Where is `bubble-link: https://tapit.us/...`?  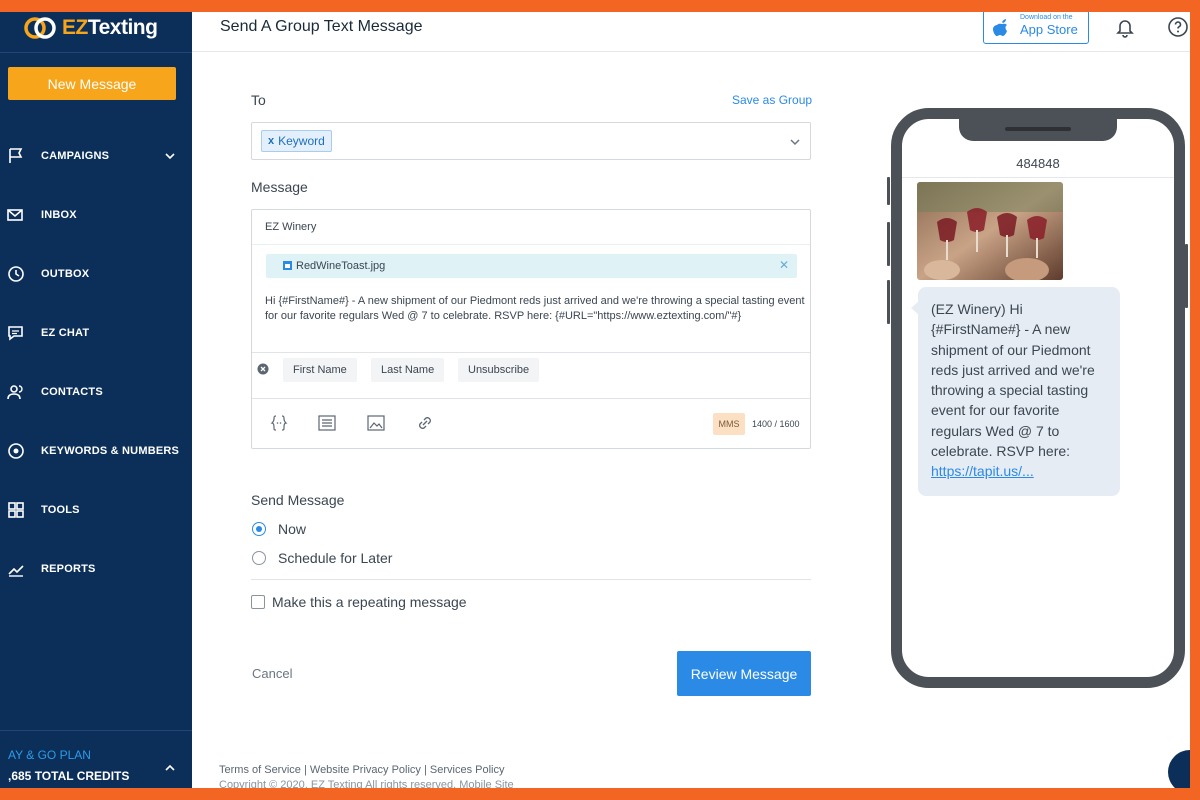
bubble-link: https://tapit.us/... is located at coordinates (982, 471).